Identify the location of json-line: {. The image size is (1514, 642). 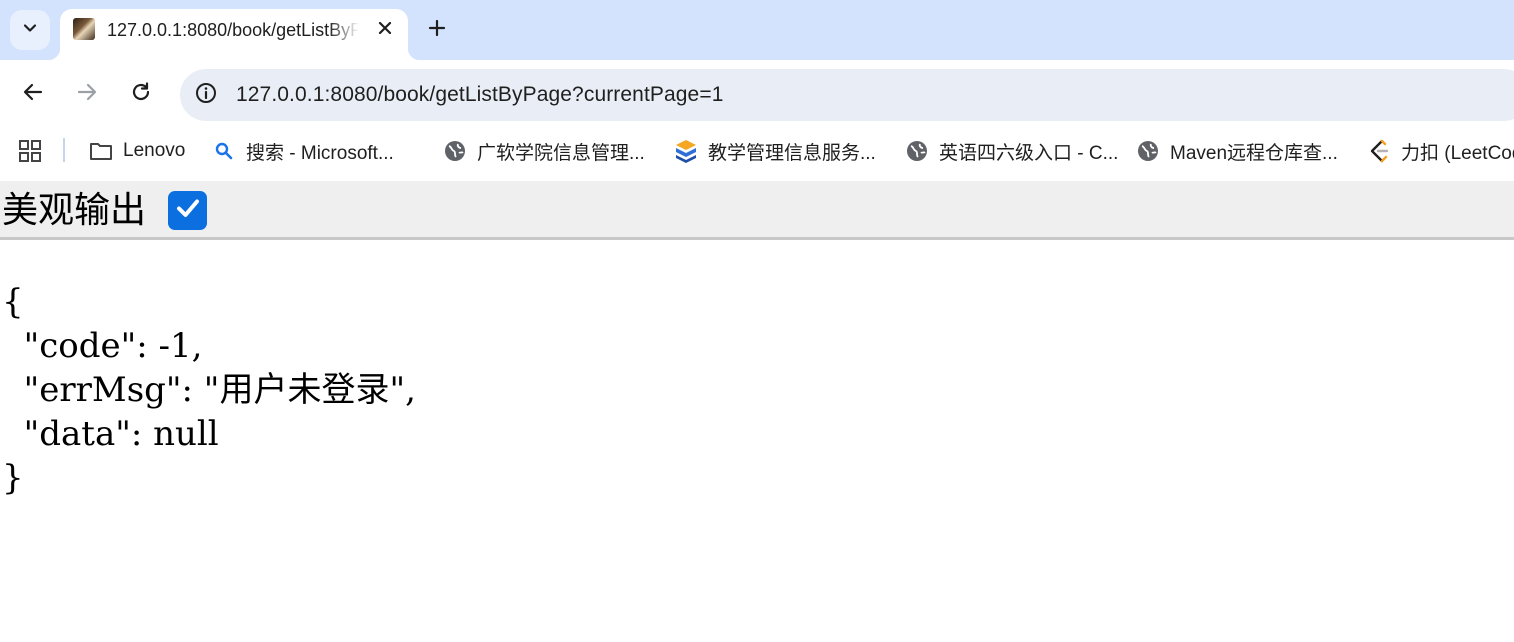
(13, 302).